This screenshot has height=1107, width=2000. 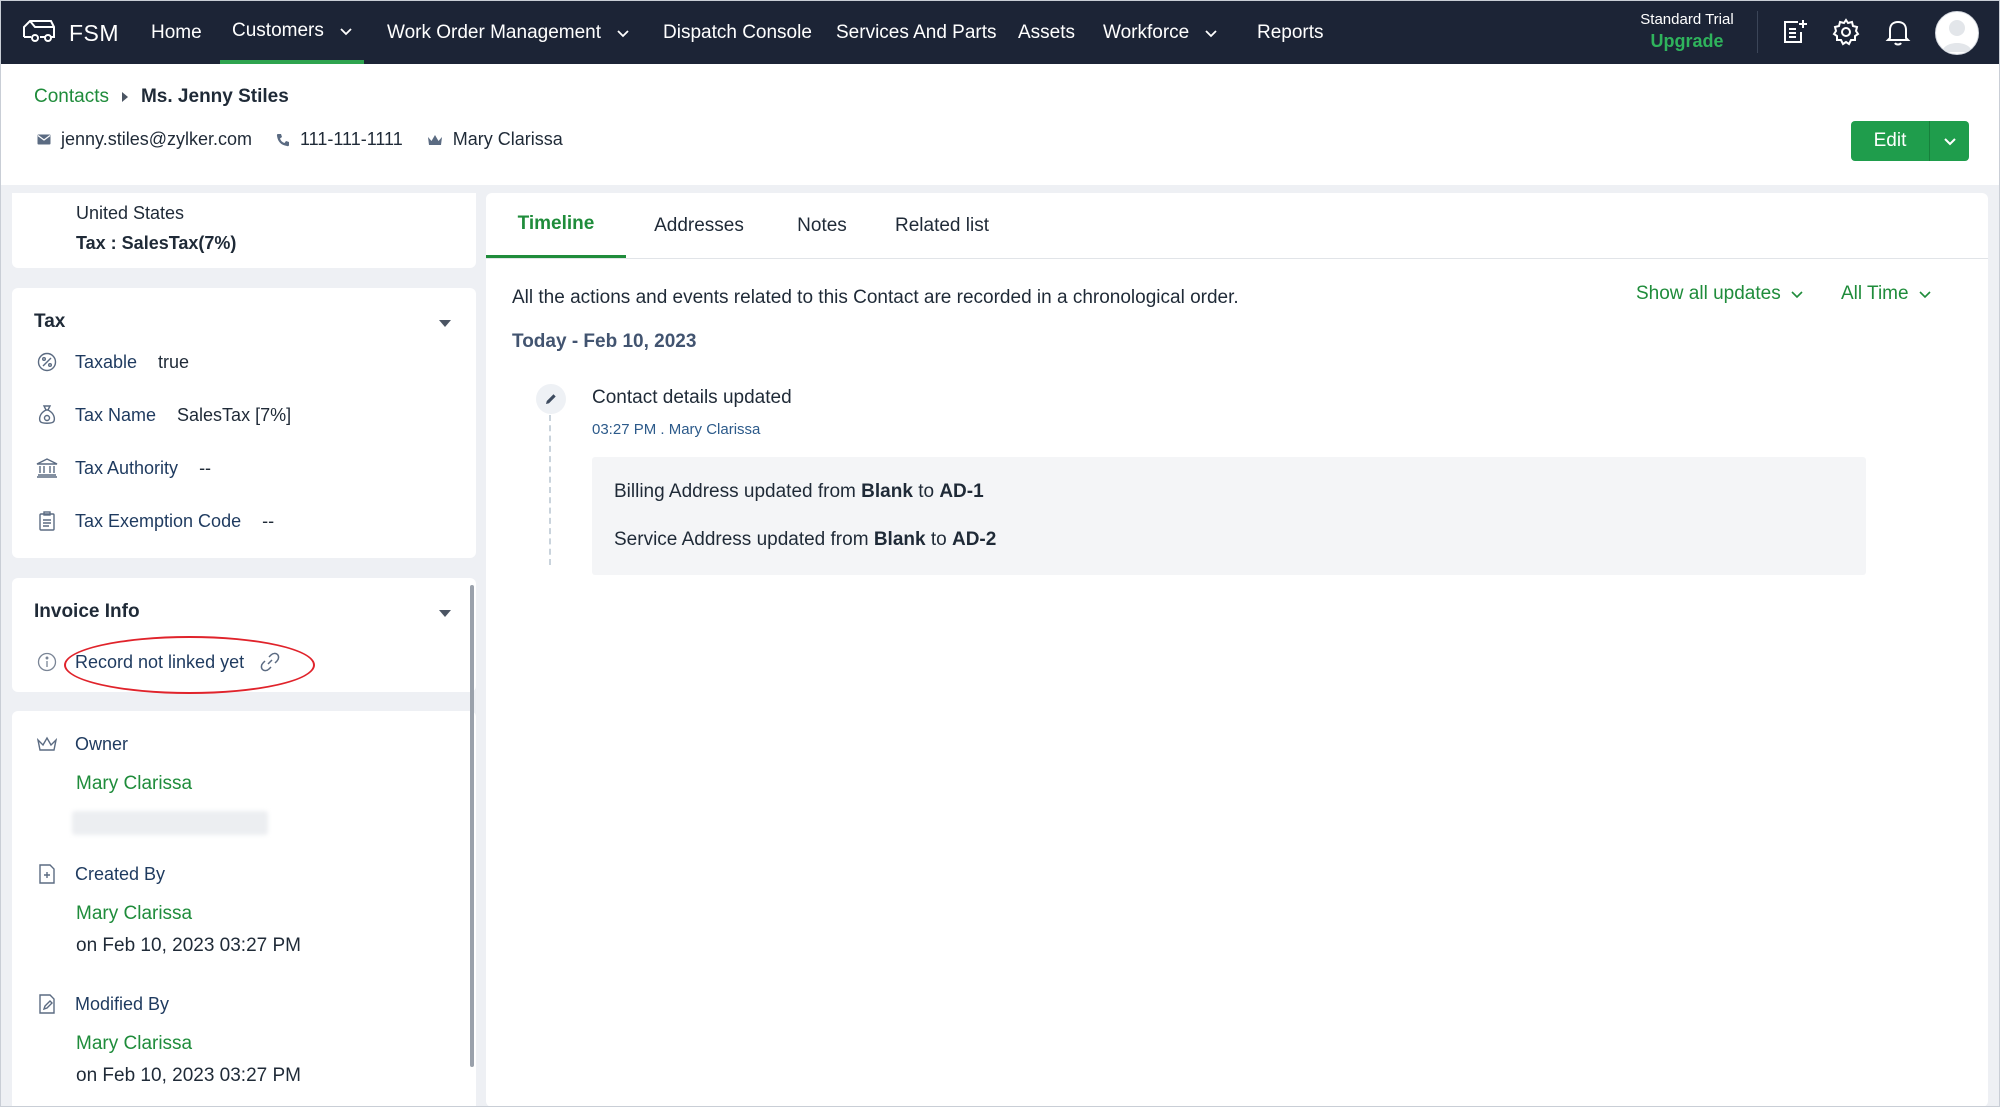 What do you see at coordinates (270, 662) in the screenshot?
I see `link-icon` at bounding box center [270, 662].